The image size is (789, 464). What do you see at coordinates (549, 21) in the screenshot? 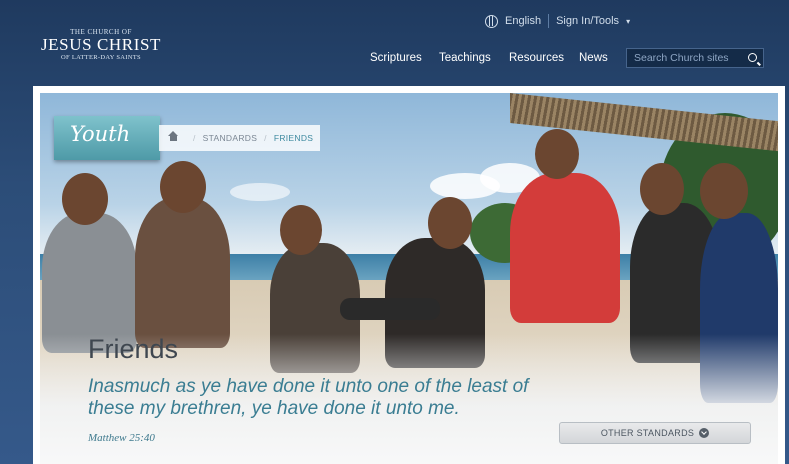
I see `utility-divider` at bounding box center [549, 21].